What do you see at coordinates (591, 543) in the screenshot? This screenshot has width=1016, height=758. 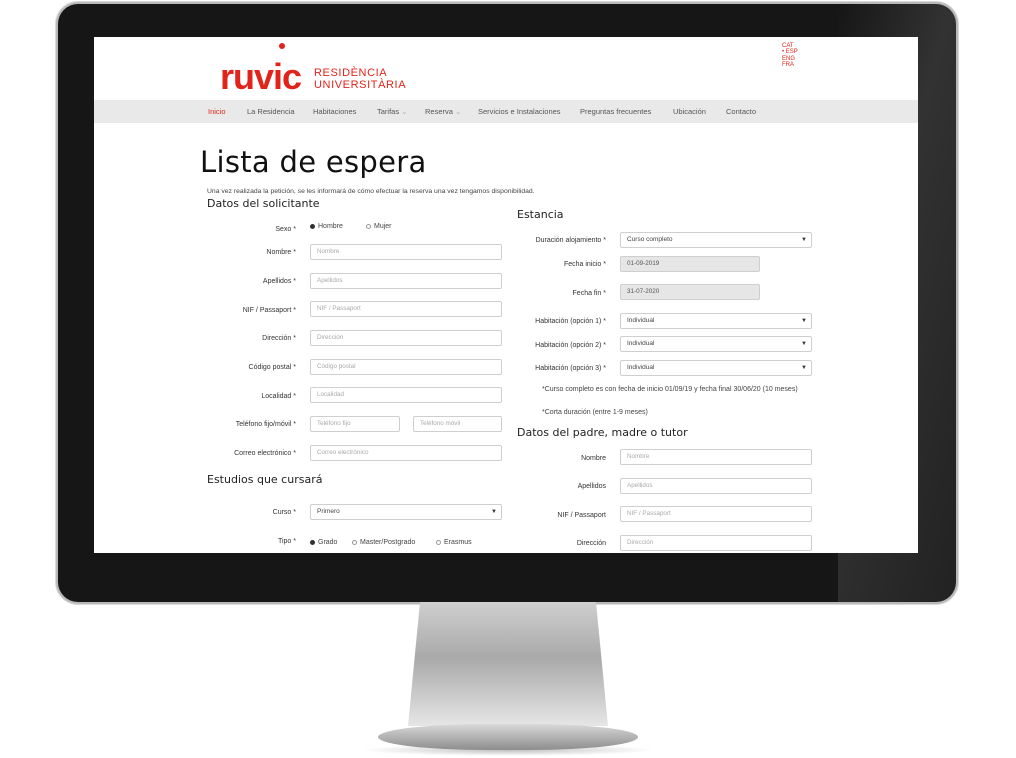 I see `tutor-direccion-label: Dirección` at bounding box center [591, 543].